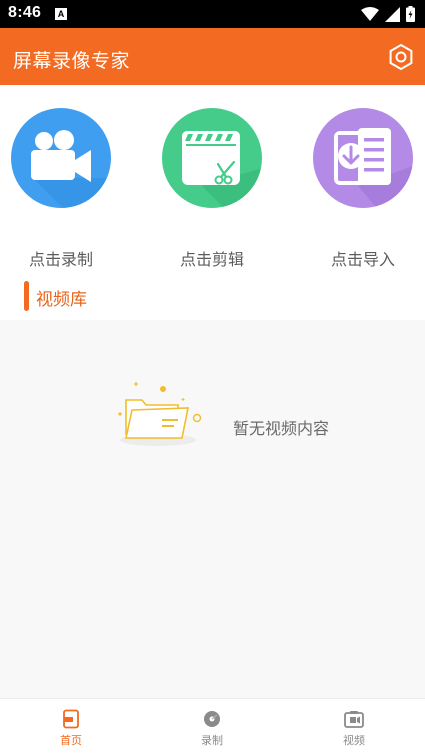 Image resolution: width=425 pixels, height=755 pixels. What do you see at coordinates (281, 428) in the screenshot?
I see `empty-state-text: 暂无视频内容` at bounding box center [281, 428].